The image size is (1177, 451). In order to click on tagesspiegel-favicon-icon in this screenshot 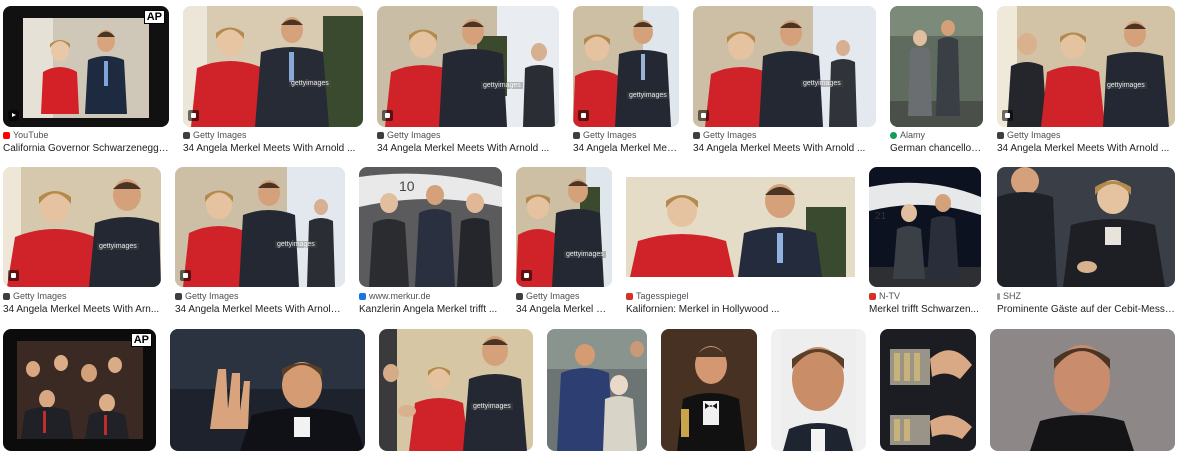, I will do `click(629, 296)`.